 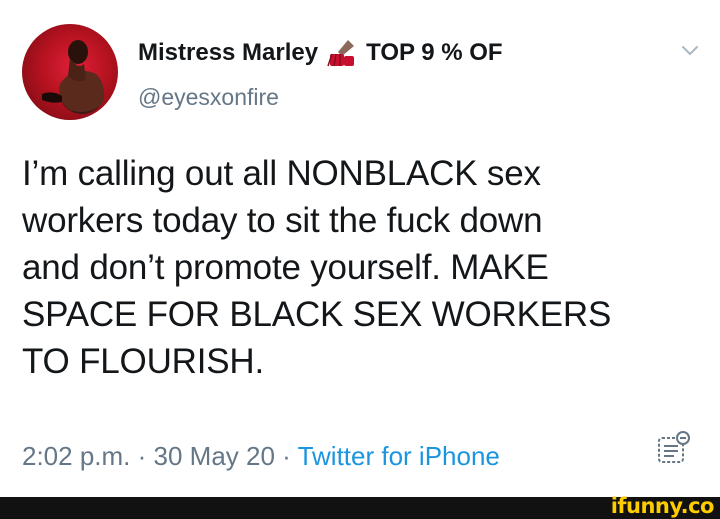 I want to click on tweet-text-line: I’m calling out all NONBLACK sex, so click(x=281, y=173).